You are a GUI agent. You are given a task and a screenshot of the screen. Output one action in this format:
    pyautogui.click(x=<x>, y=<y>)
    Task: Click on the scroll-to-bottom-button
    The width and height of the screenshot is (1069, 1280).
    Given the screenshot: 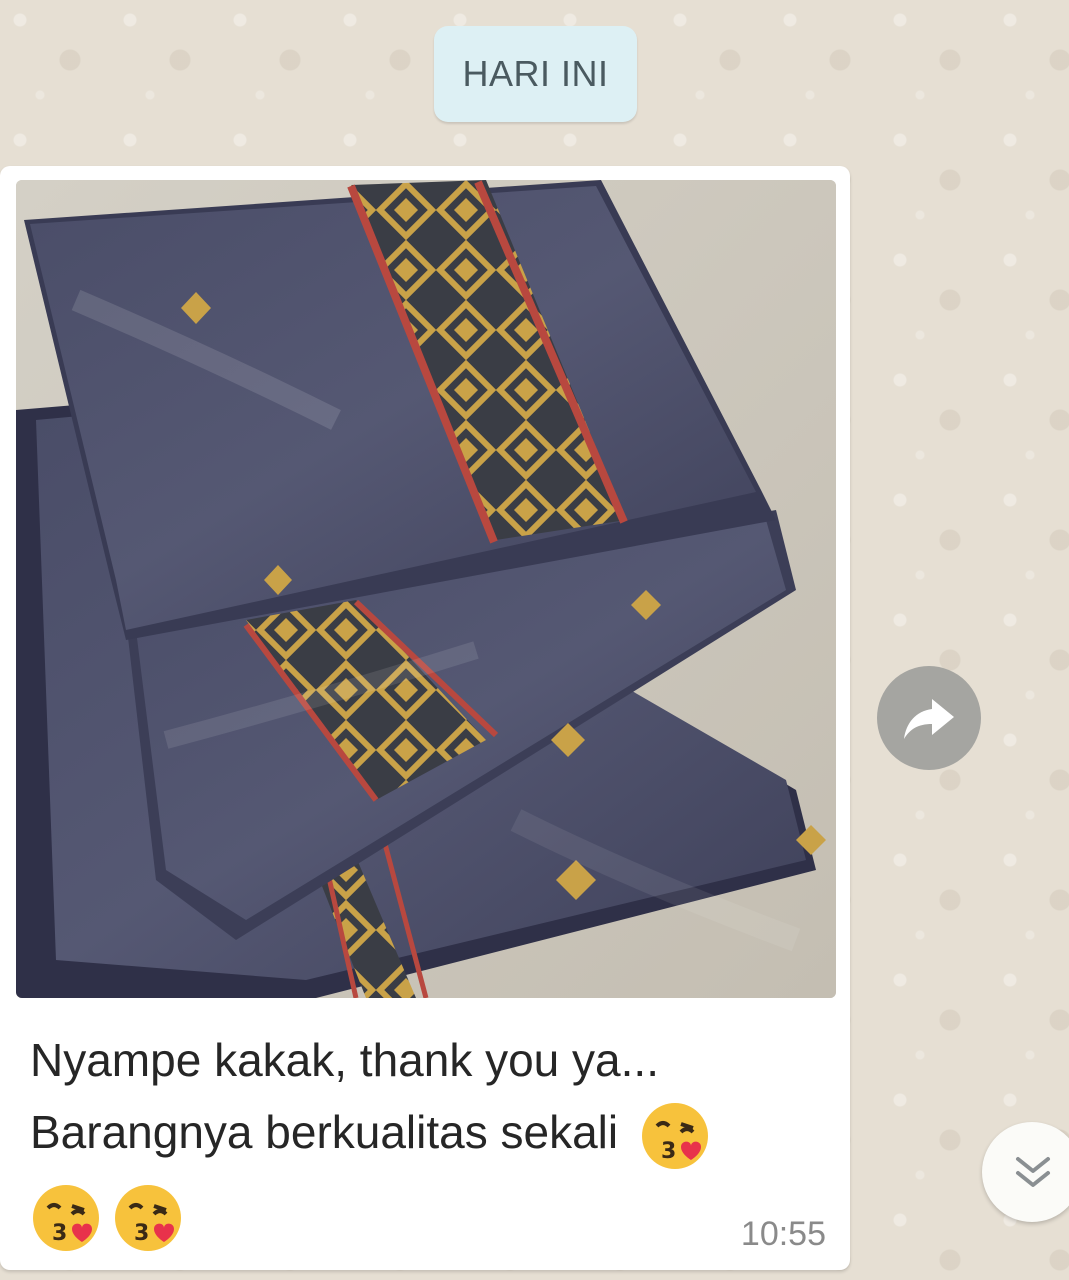 What is the action you would take?
    pyautogui.click(x=1025, y=1172)
    